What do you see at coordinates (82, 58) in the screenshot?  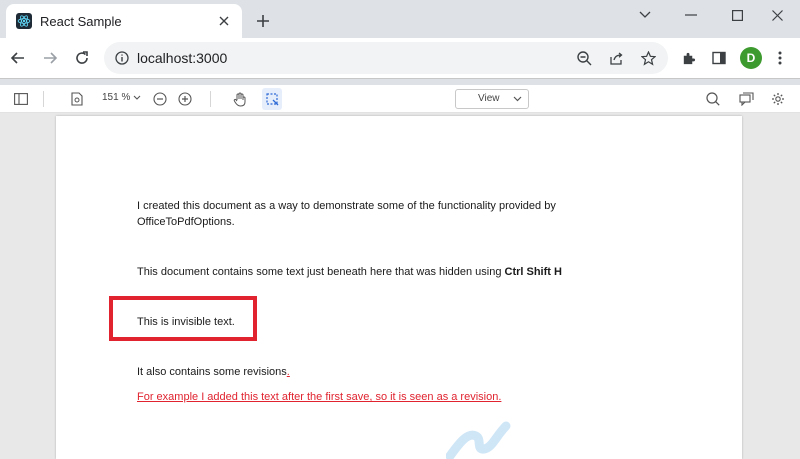 I see `reload-button` at bounding box center [82, 58].